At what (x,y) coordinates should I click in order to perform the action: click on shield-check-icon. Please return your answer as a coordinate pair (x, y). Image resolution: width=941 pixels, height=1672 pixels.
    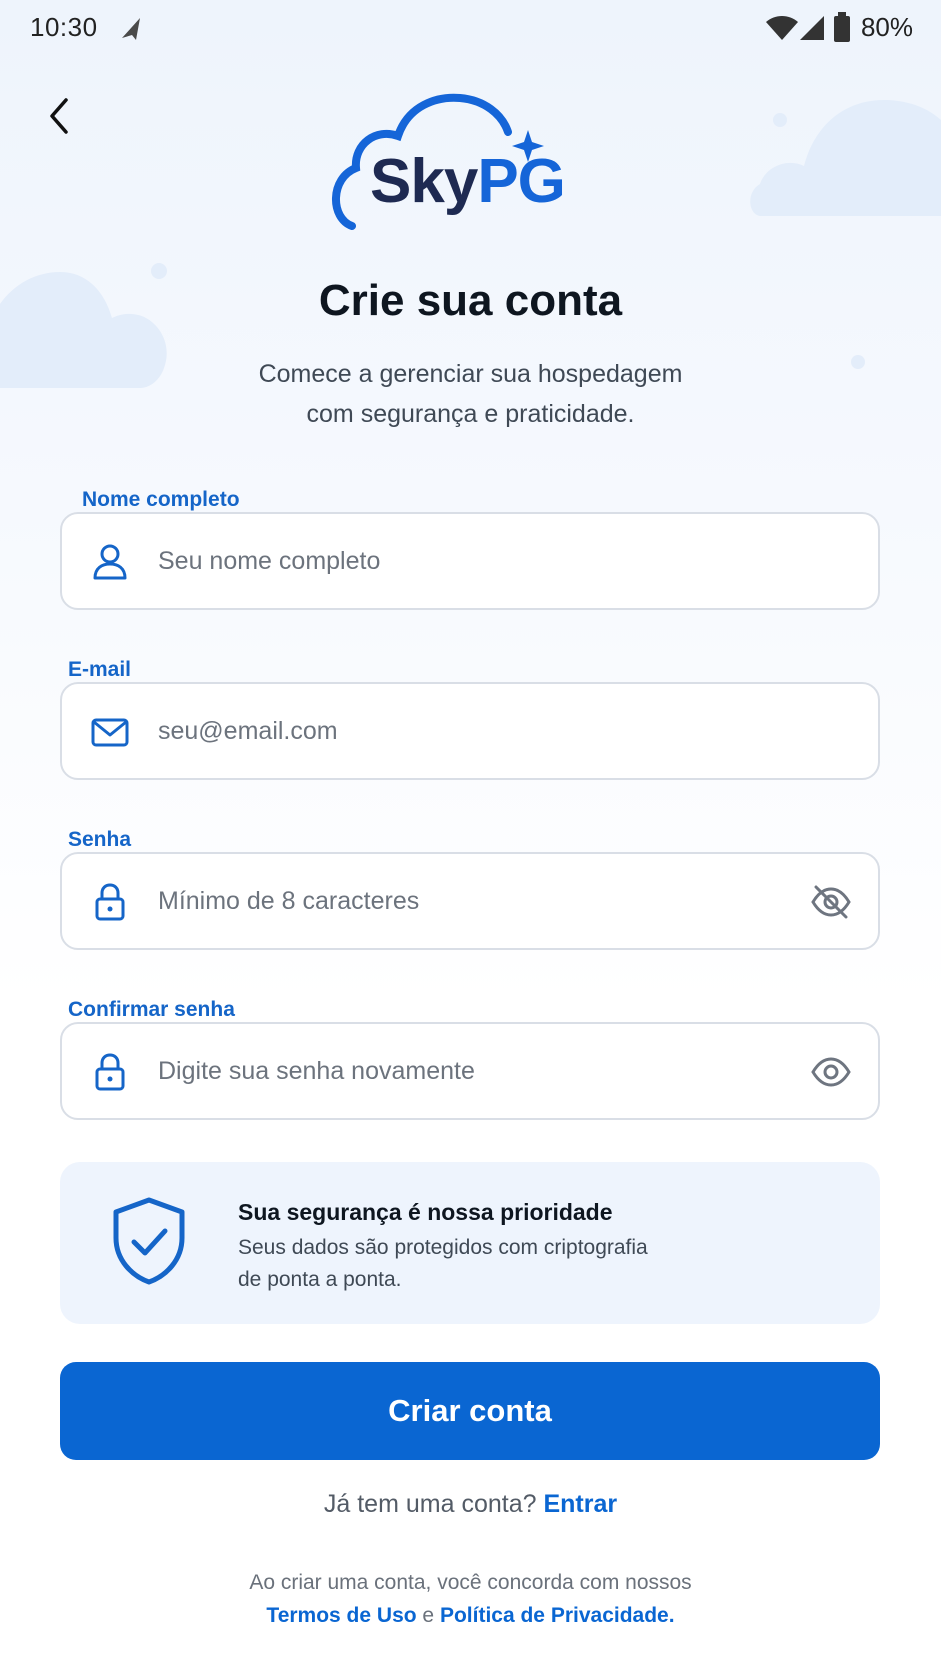
    Looking at the image, I should click on (149, 1241).